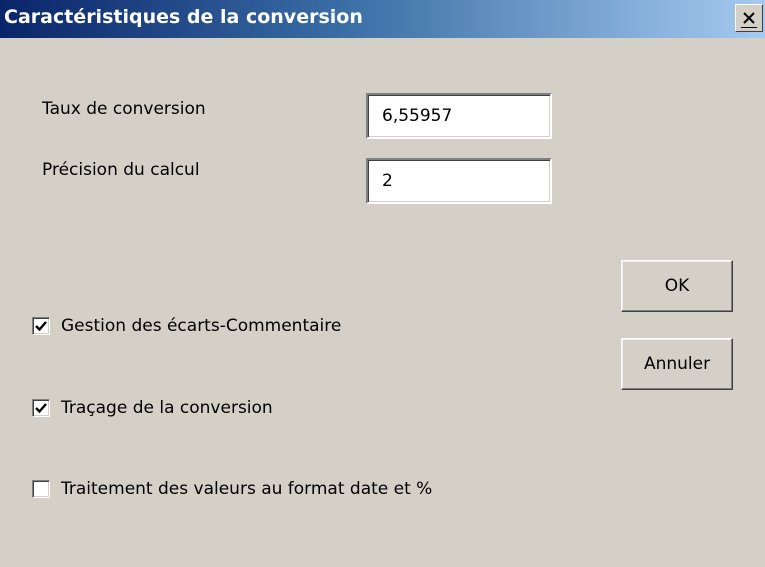  Describe the element at coordinates (677, 364) in the screenshot. I see `cancel-button: Annuler` at that location.